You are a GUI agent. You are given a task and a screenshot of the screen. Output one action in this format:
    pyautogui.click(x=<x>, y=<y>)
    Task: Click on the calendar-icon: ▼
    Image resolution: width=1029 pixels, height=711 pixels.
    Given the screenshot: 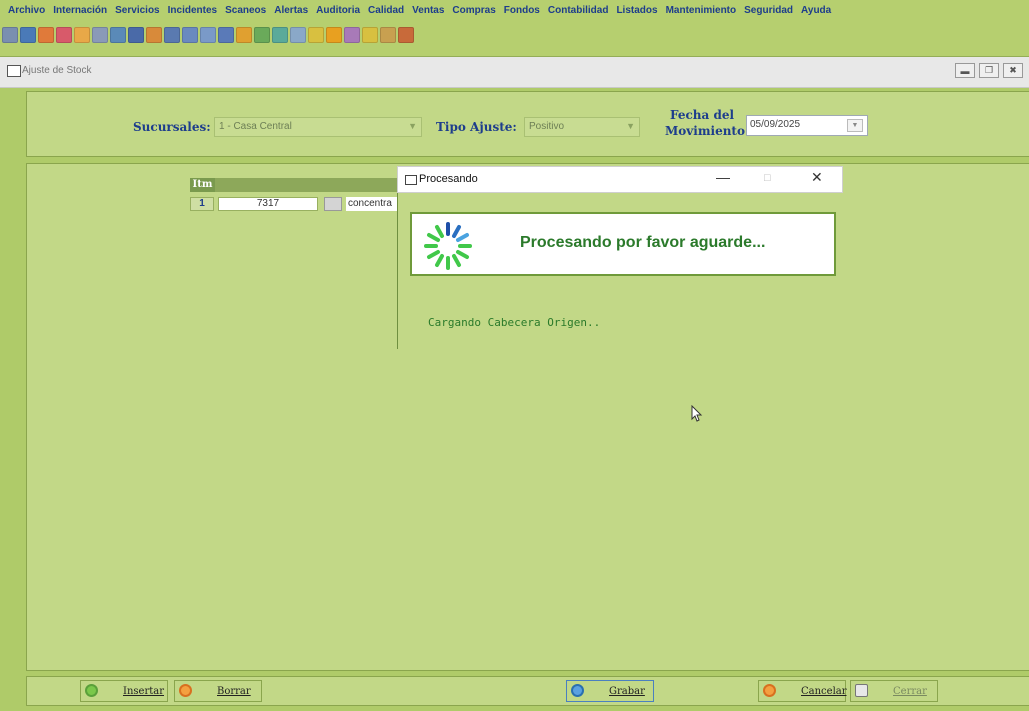 What is the action you would take?
    pyautogui.click(x=855, y=125)
    